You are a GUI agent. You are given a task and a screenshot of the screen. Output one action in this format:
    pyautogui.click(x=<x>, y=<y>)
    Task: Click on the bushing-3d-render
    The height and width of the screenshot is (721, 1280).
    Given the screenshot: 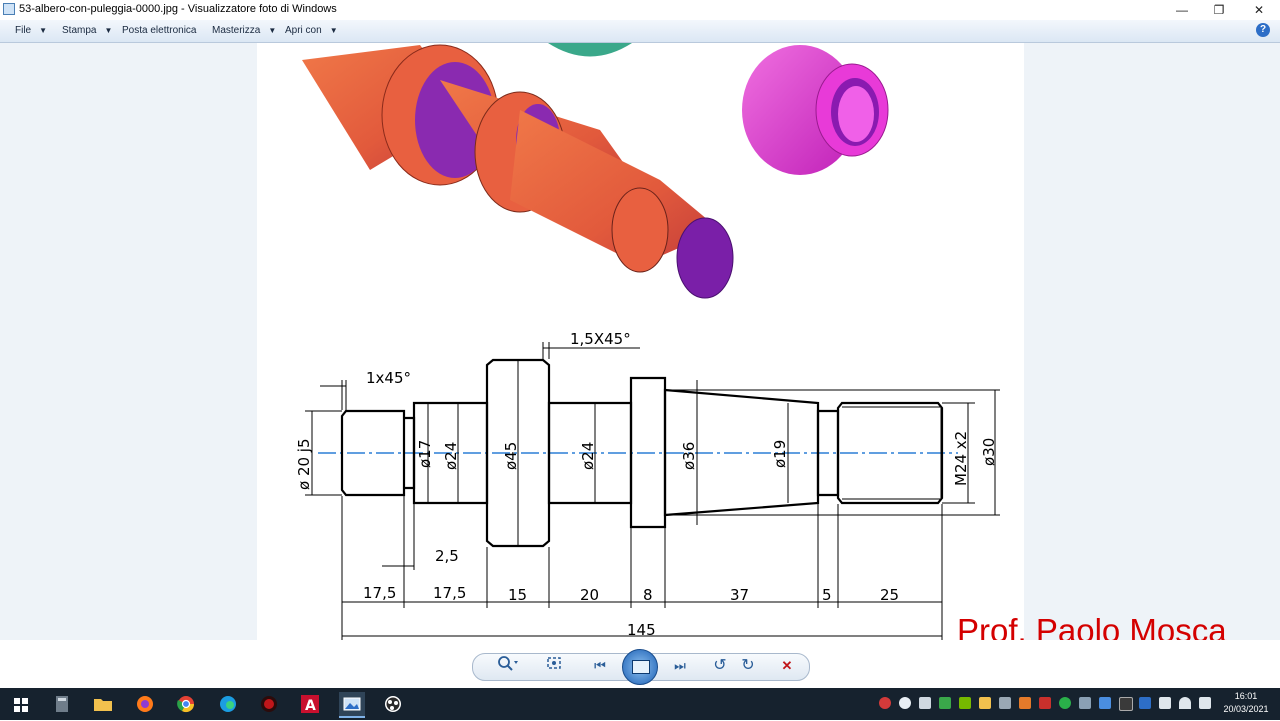 What is the action you would take?
    pyautogui.click(x=815, y=110)
    